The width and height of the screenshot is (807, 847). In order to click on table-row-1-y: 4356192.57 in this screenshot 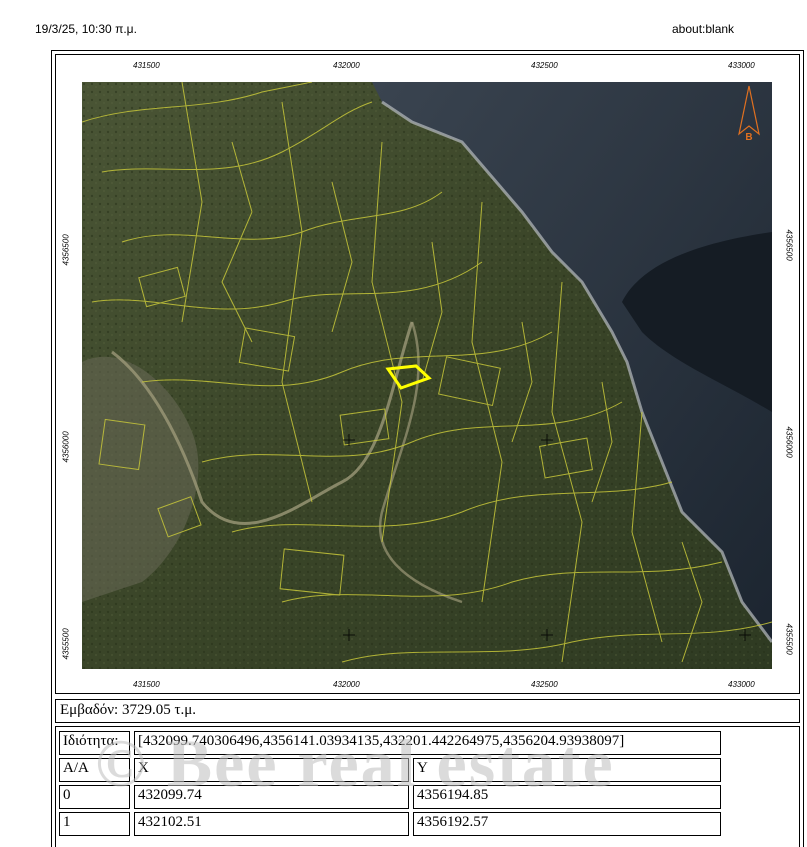, I will do `click(567, 824)`.